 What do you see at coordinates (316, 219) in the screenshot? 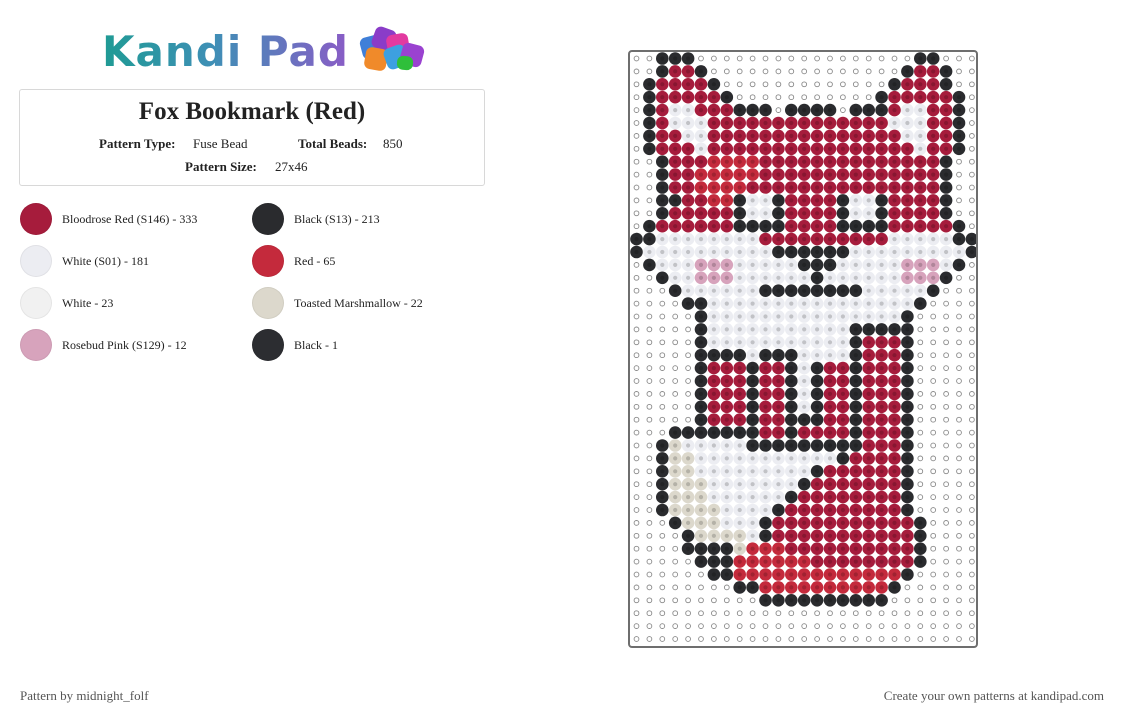
I see `legend-item: Black (S13) - 213` at bounding box center [316, 219].